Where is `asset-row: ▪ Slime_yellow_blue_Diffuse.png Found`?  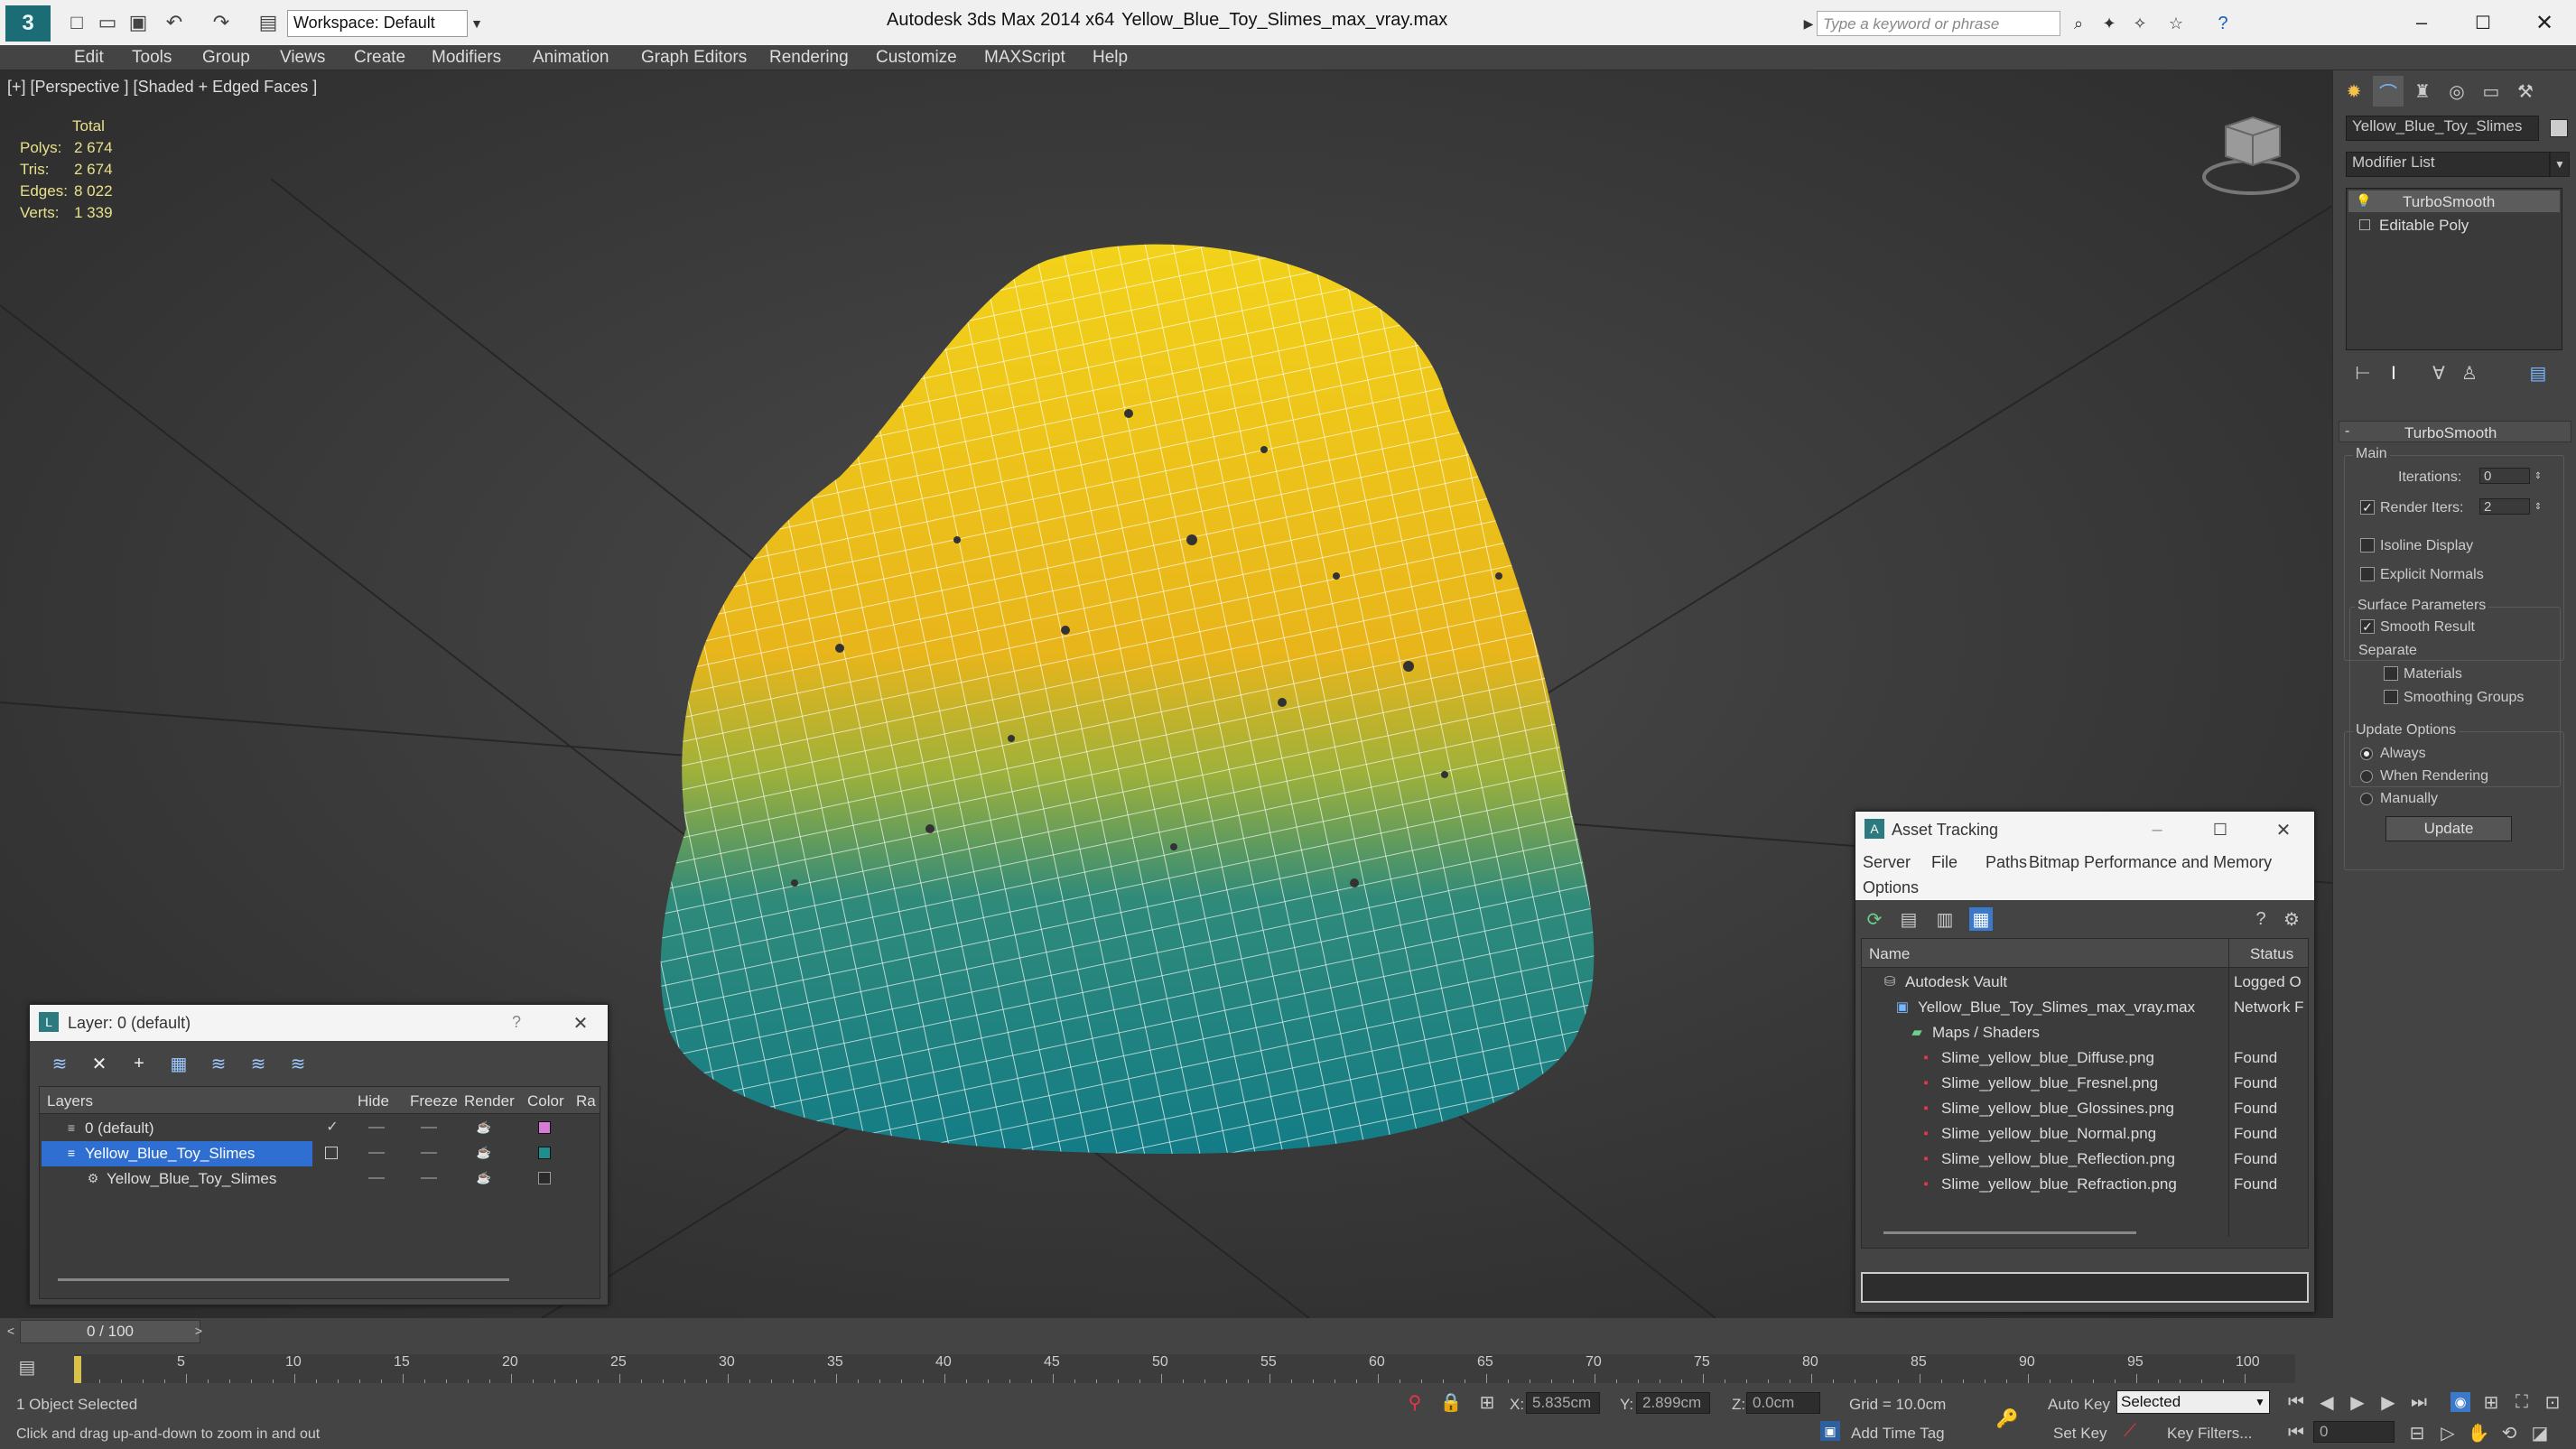
asset-row: ▪ Slime_yellow_blue_Diffuse.png Found is located at coordinates (2085, 1058).